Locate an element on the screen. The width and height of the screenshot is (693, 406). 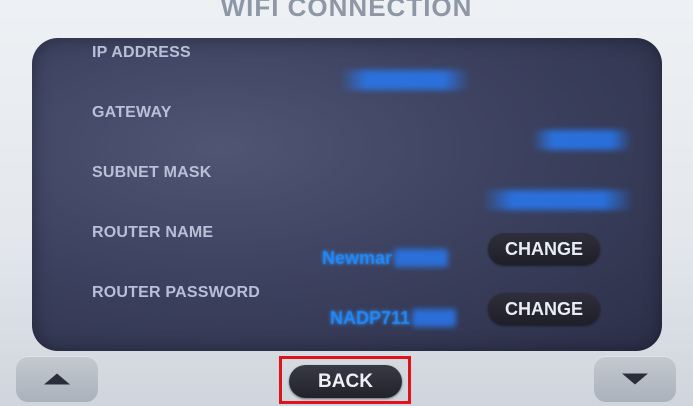
subnet-mask-value-redacted is located at coordinates (558, 200).